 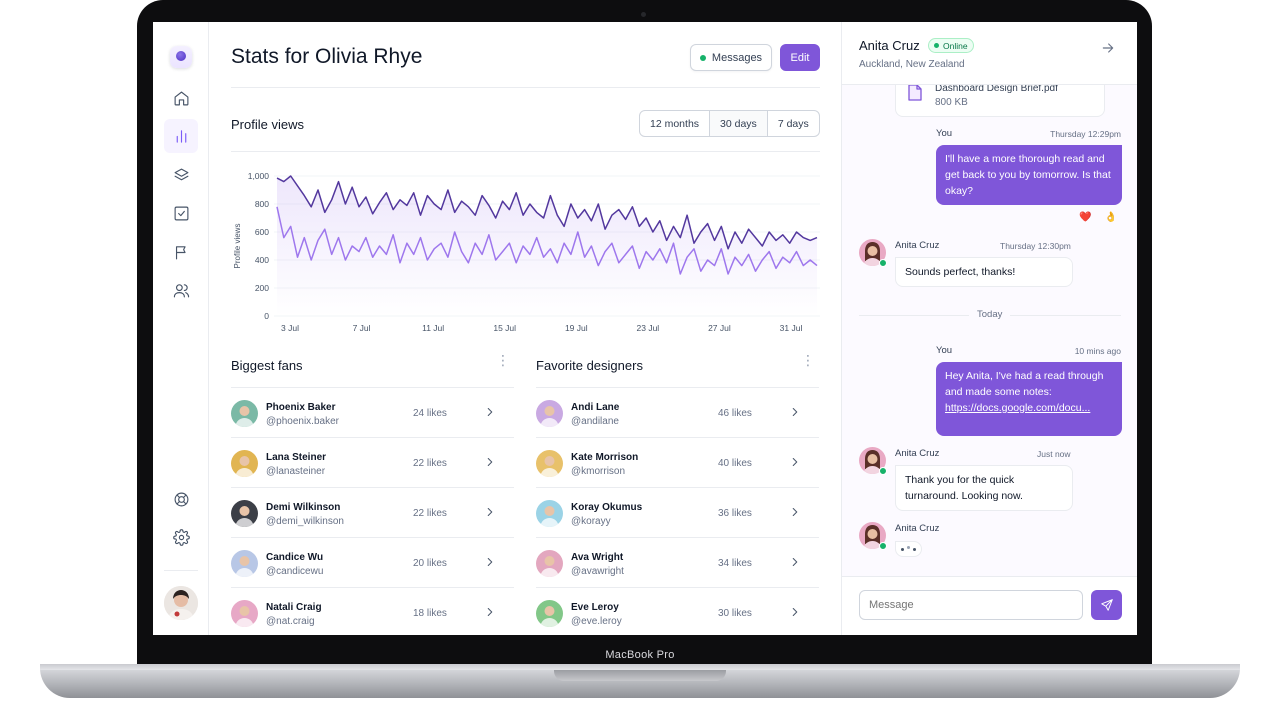 I want to click on chat-composer, so click(x=989, y=605).